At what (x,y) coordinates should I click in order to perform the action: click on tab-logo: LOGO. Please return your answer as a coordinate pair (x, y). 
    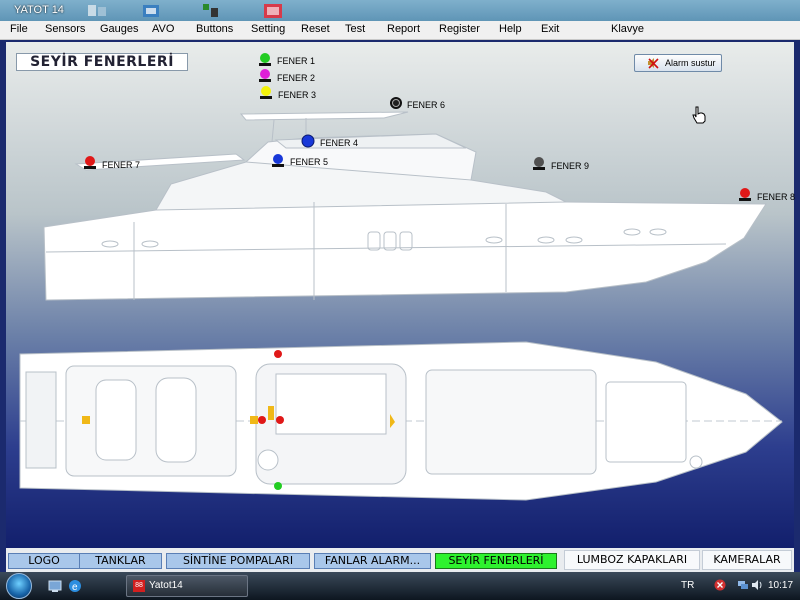
    Looking at the image, I should click on (44, 561).